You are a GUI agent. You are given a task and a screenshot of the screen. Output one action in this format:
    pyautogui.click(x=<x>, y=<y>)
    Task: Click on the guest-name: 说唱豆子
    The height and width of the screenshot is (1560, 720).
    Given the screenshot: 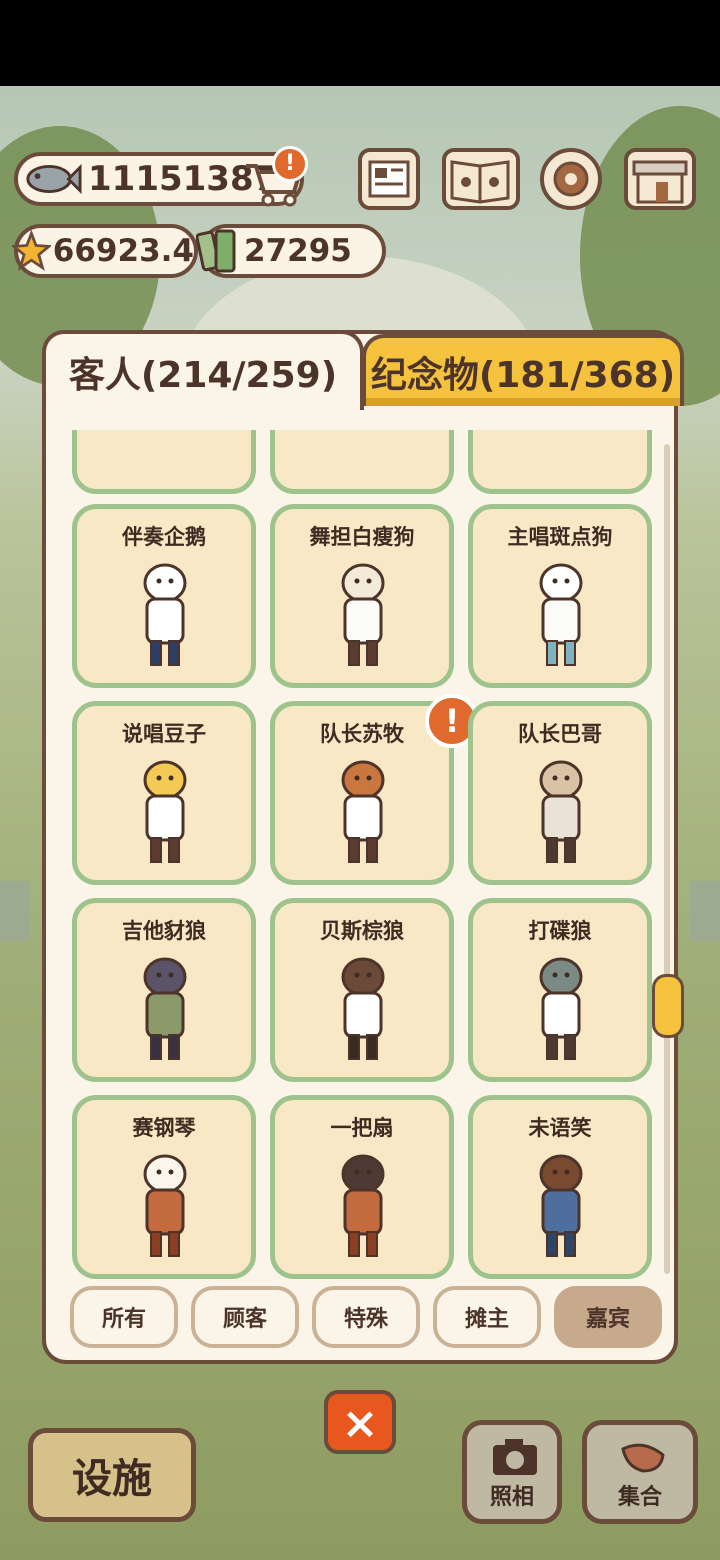 What is the action you would take?
    pyautogui.click(x=164, y=734)
    